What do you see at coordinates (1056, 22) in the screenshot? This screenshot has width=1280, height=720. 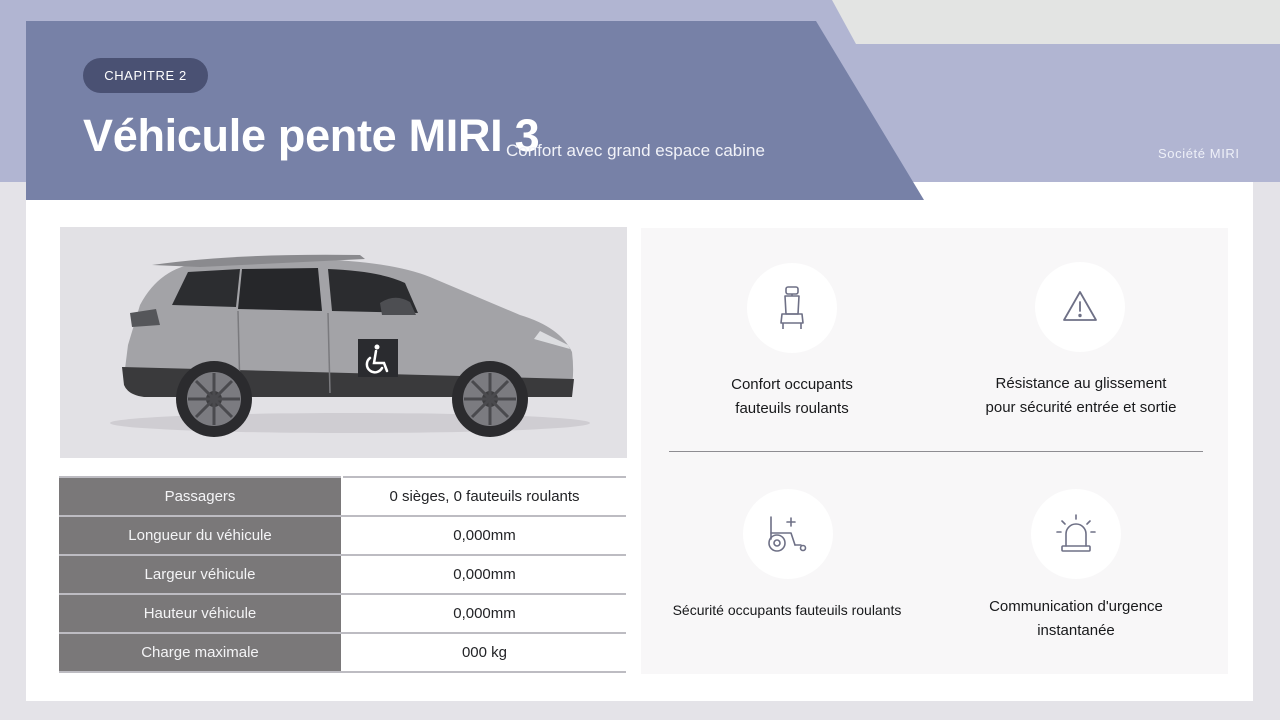 I see `top-right-strip` at bounding box center [1056, 22].